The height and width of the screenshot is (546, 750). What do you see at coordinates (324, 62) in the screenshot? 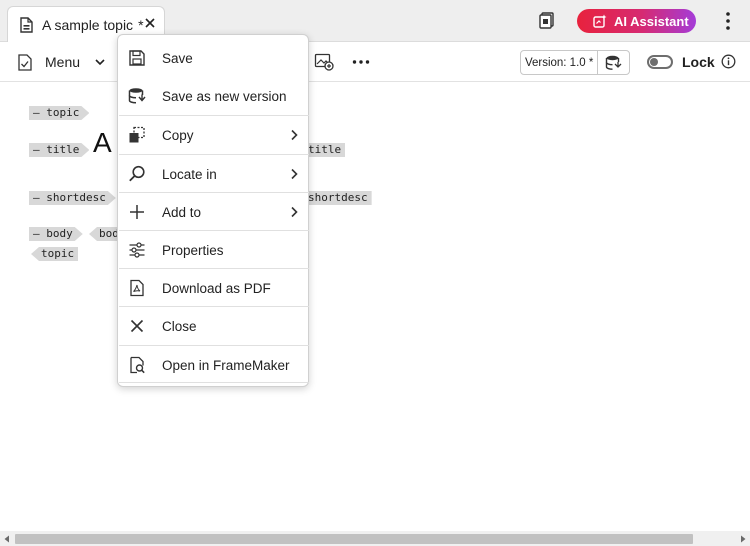
I see `insert-image-icon` at bounding box center [324, 62].